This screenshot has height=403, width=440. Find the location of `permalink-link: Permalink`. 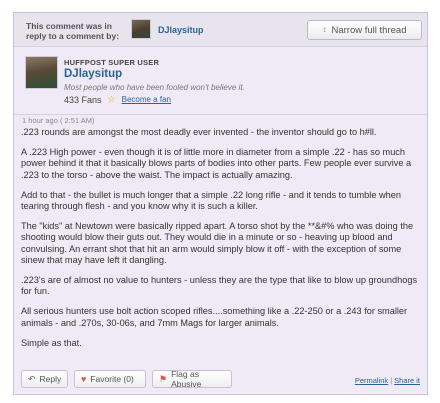

permalink-link: Permalink is located at coordinates (371, 380).